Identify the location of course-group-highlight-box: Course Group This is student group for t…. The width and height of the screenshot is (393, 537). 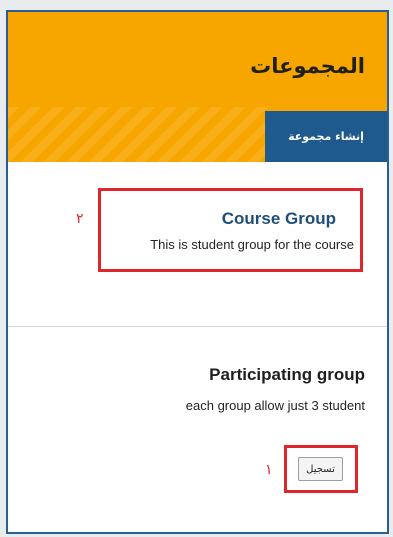
(230, 230).